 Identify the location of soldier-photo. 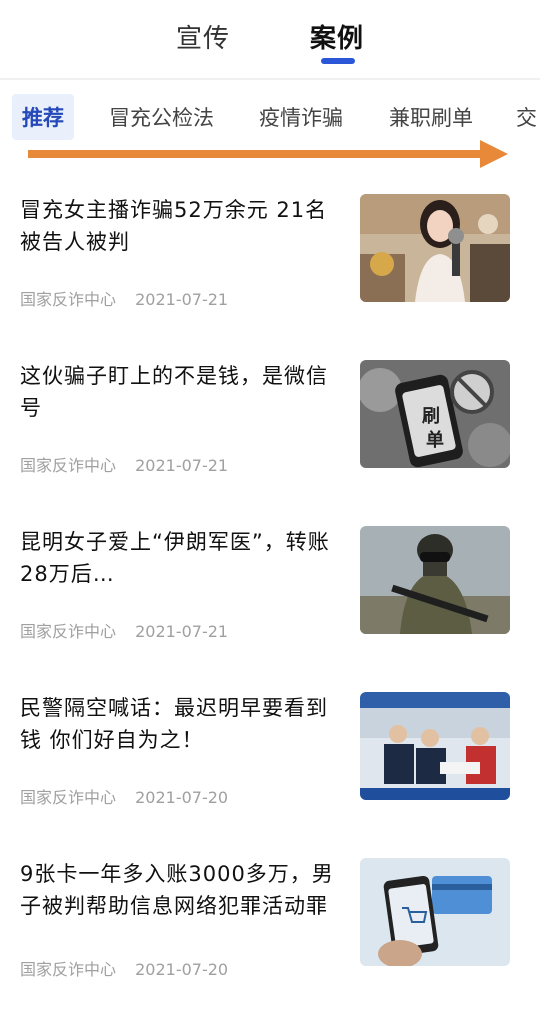
(435, 580).